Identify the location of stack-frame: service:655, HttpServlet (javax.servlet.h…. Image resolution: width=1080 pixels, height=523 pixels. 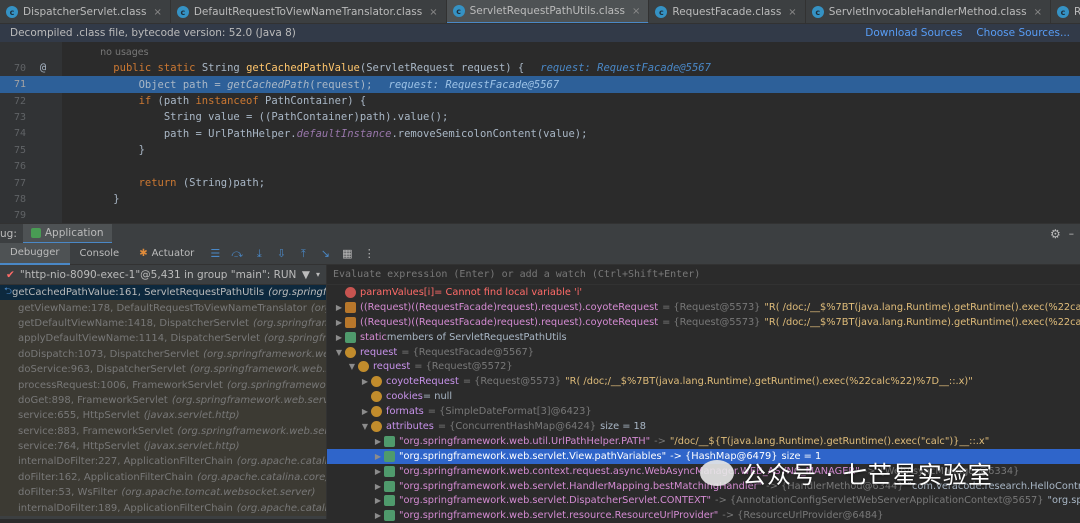
(163, 416).